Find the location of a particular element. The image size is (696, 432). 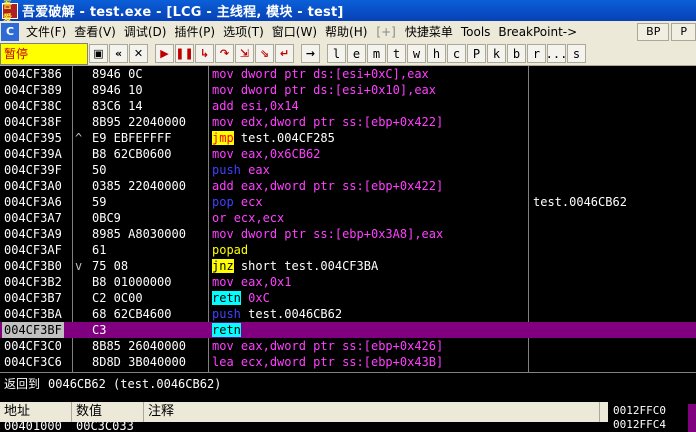

instruction-address: 004CF3BF is located at coordinates (33, 330).